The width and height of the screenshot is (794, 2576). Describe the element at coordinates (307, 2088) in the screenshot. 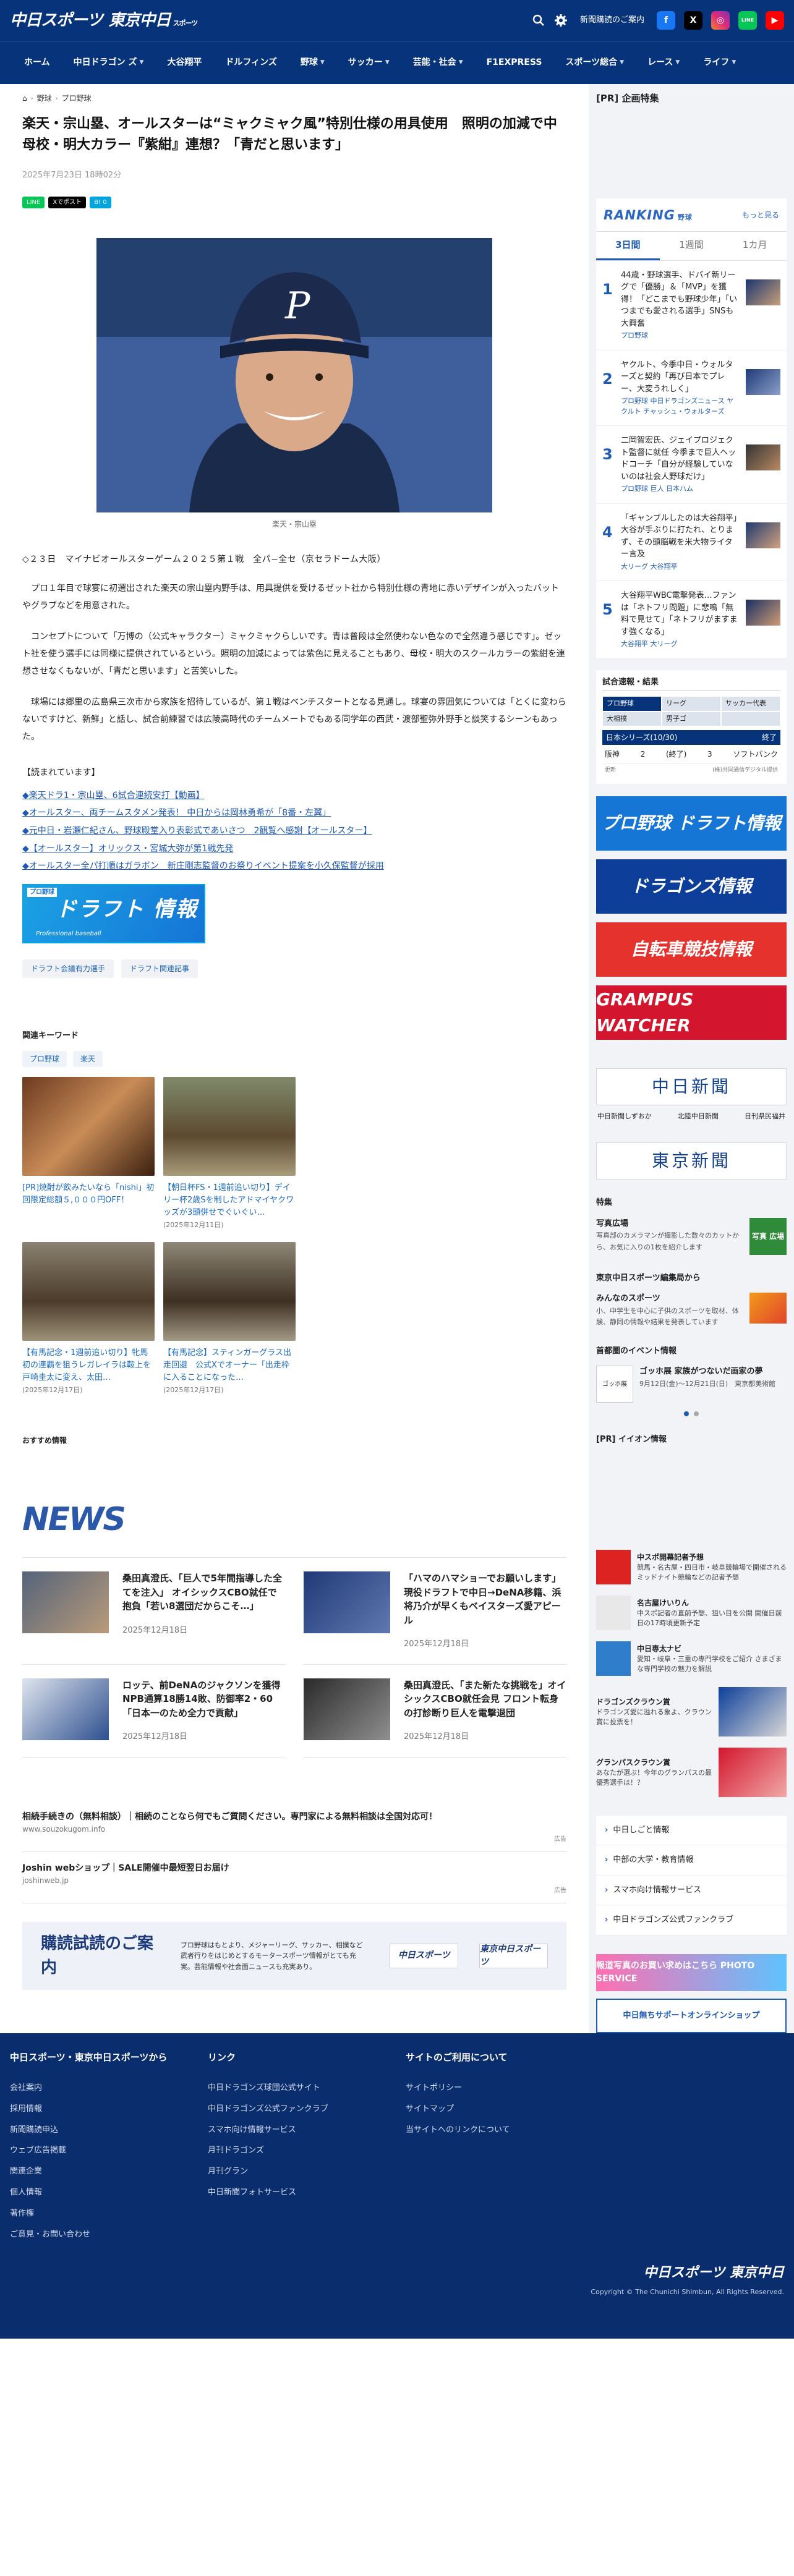

I see `footer-link: 中日ドラゴンズ球団公式サイト` at that location.